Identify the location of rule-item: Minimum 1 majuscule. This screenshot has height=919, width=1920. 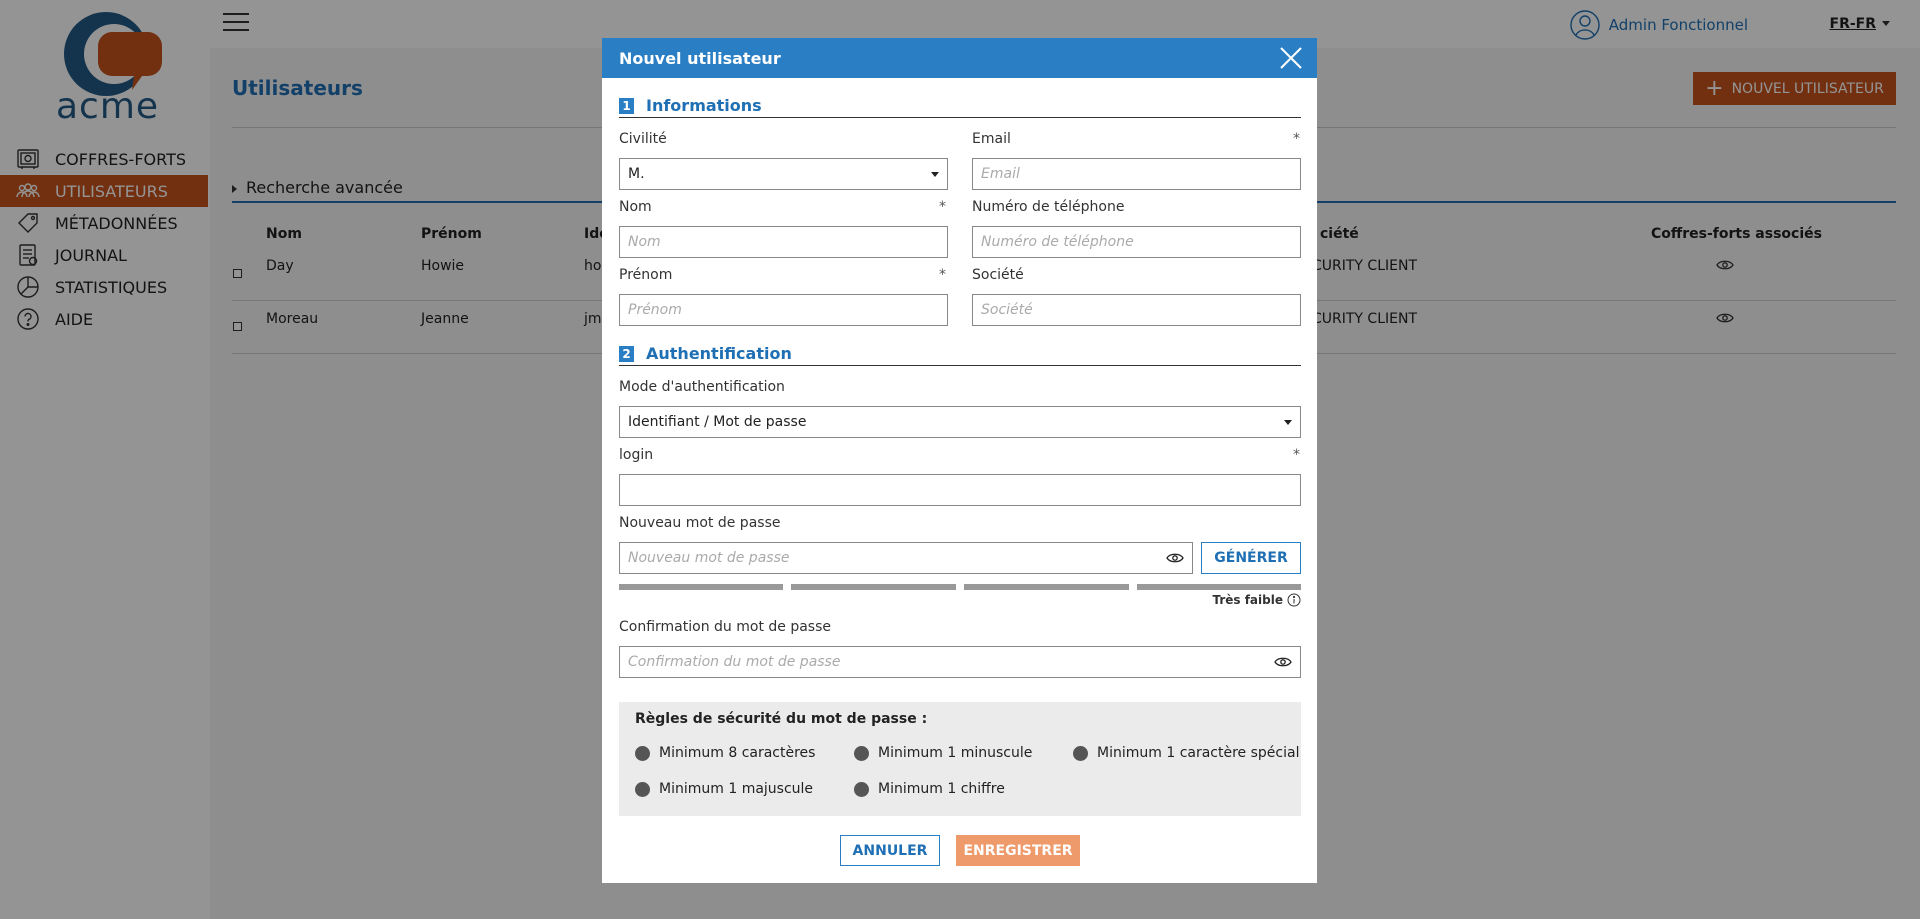
(724, 789).